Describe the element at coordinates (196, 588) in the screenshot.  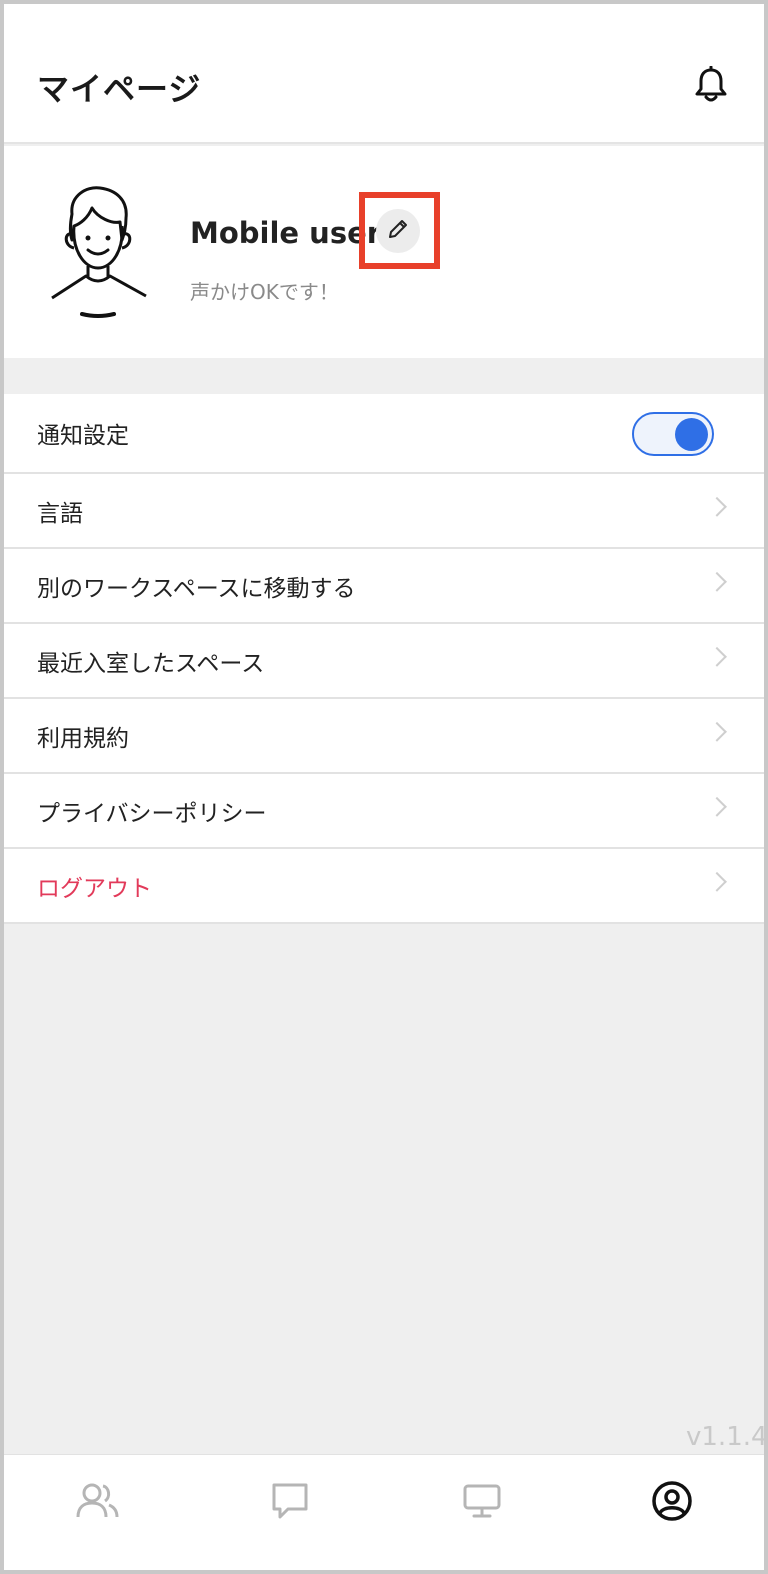
I see `menu-item-label: 別のワークスペースに移動する` at that location.